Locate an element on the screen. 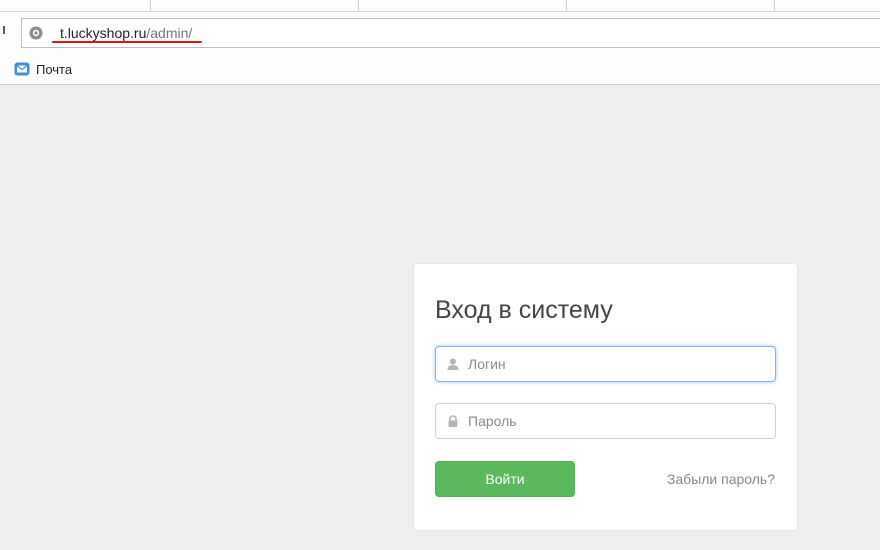  browser-toolbar: t.luckyshop.ru/admin/ Почта is located at coordinates (440, 48).